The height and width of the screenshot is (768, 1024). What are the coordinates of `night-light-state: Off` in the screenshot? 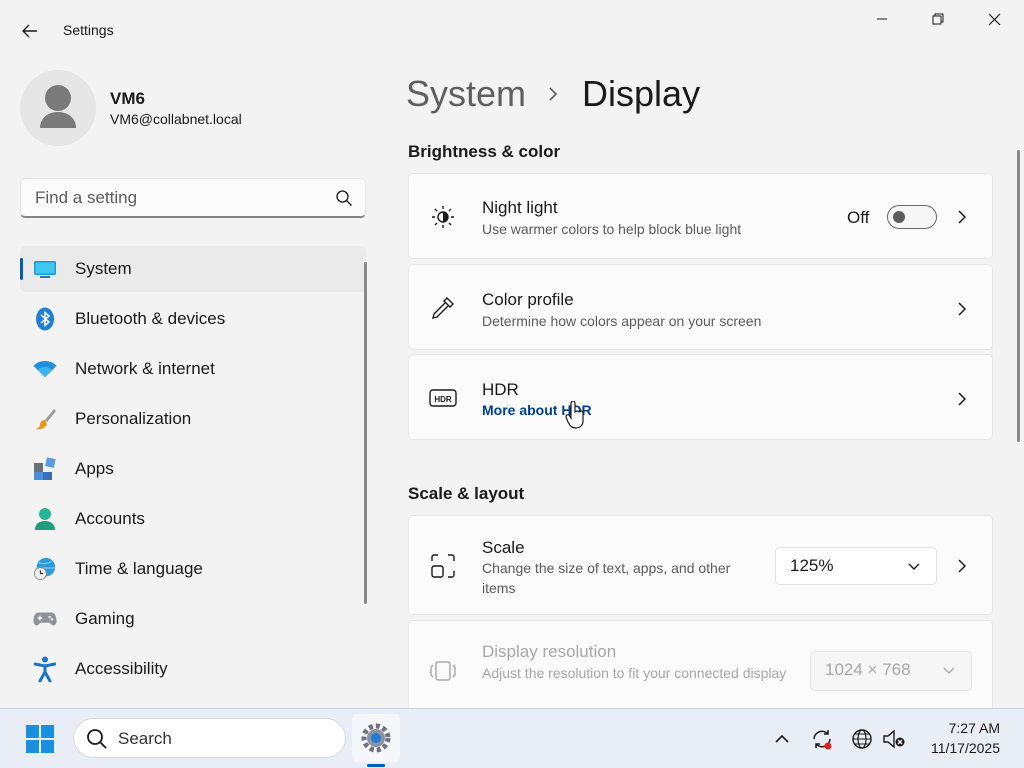 It's located at (858, 217).